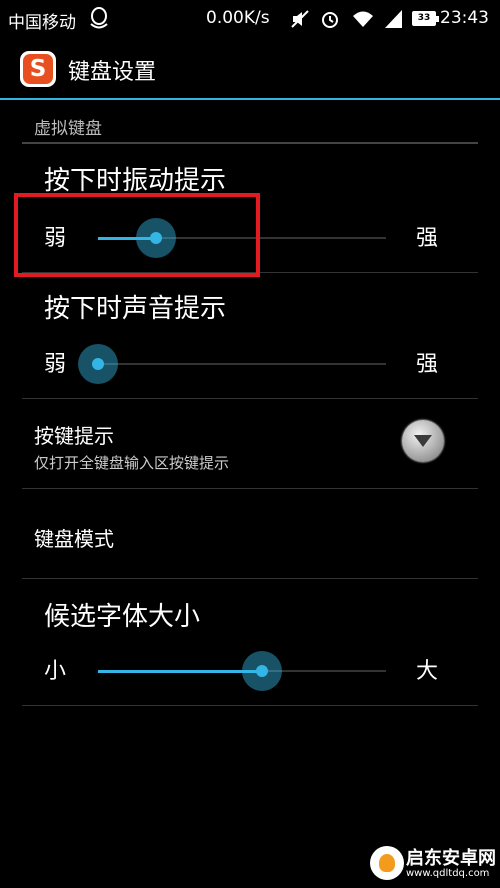 The height and width of the screenshot is (888, 500). I want to click on key-hint-summary: 仅打开全键盘输入区按键提示, so click(132, 463).